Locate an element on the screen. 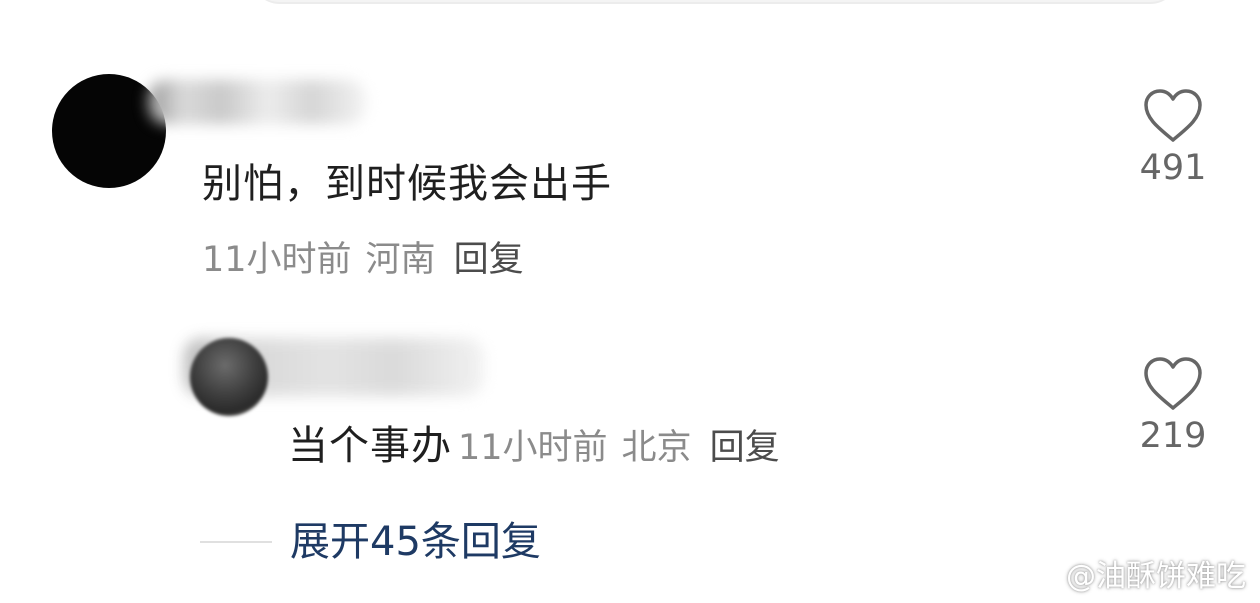 This screenshot has width=1260, height=603. comment-time: 11小时前 is located at coordinates (277, 260).